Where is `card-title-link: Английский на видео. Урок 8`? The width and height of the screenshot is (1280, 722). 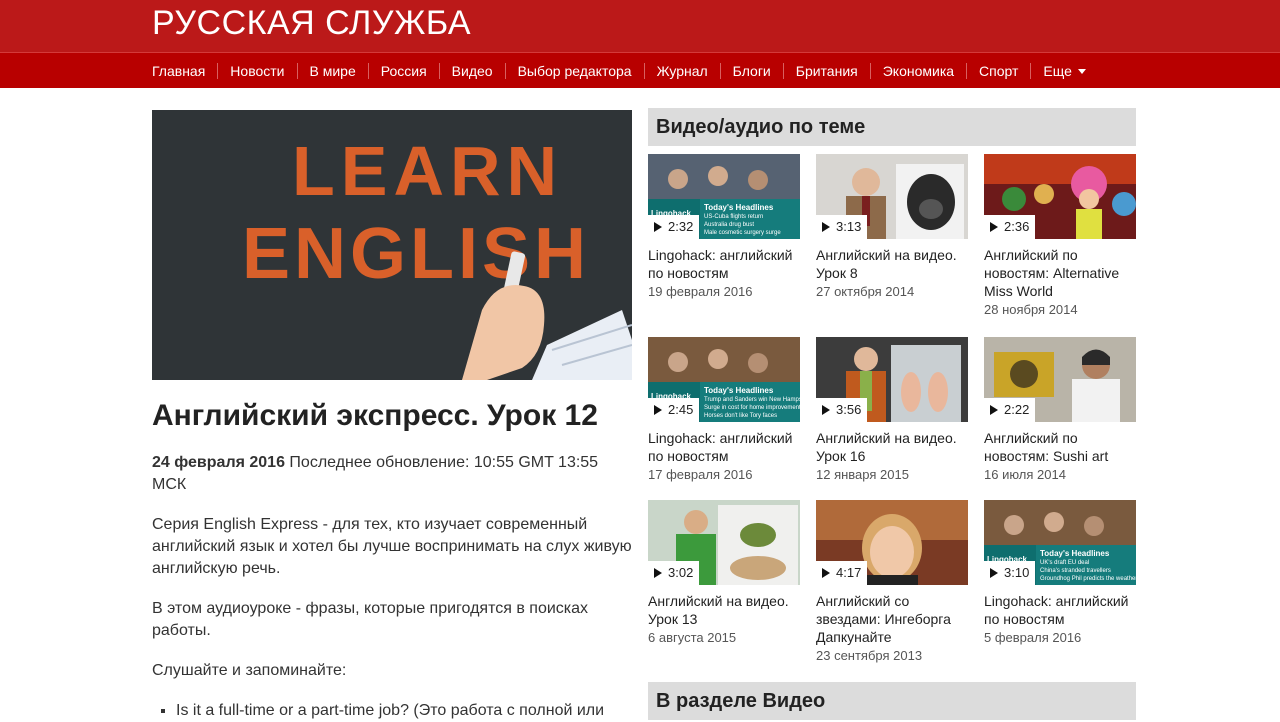
card-title-link: Английский на видео. Урок 8 is located at coordinates (892, 264).